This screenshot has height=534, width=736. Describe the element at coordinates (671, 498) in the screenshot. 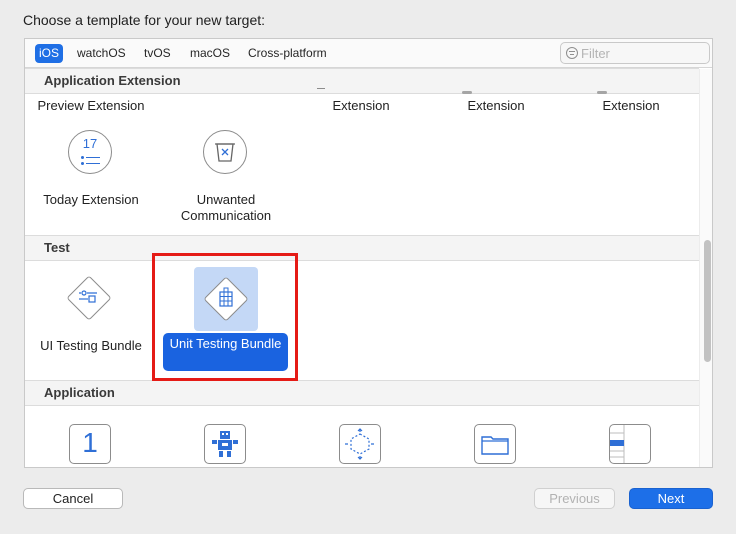

I see `next-button: Next` at that location.